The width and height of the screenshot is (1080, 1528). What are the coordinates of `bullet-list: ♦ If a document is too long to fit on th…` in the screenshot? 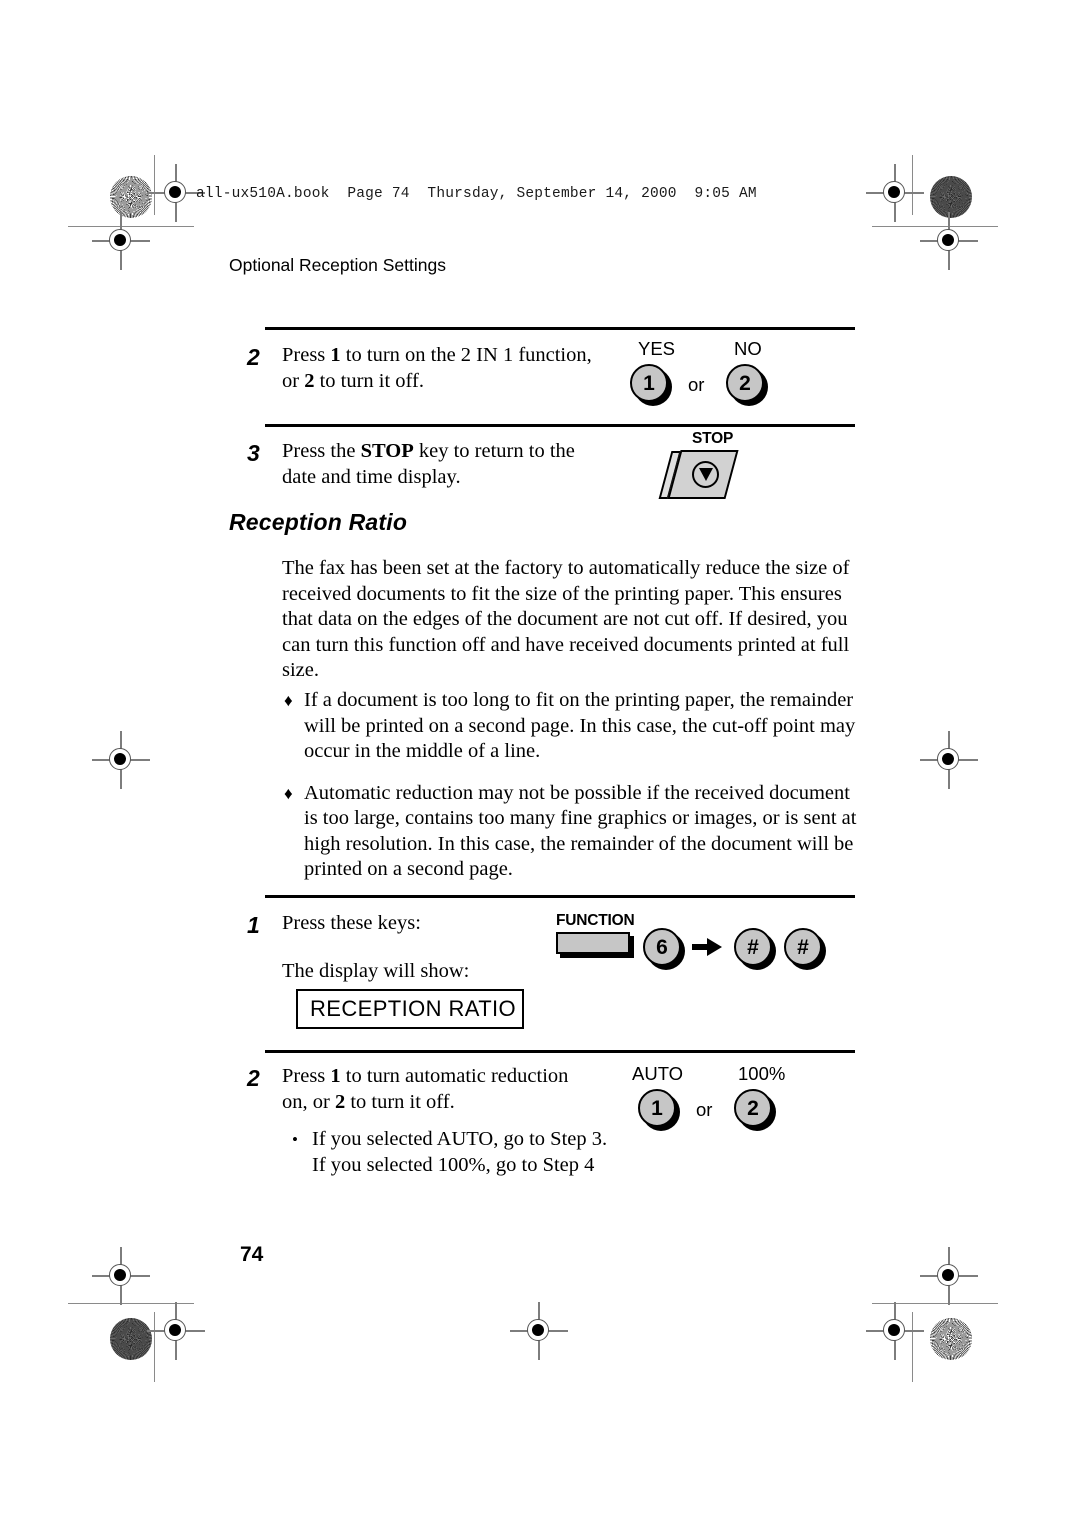 It's located at (573, 785).